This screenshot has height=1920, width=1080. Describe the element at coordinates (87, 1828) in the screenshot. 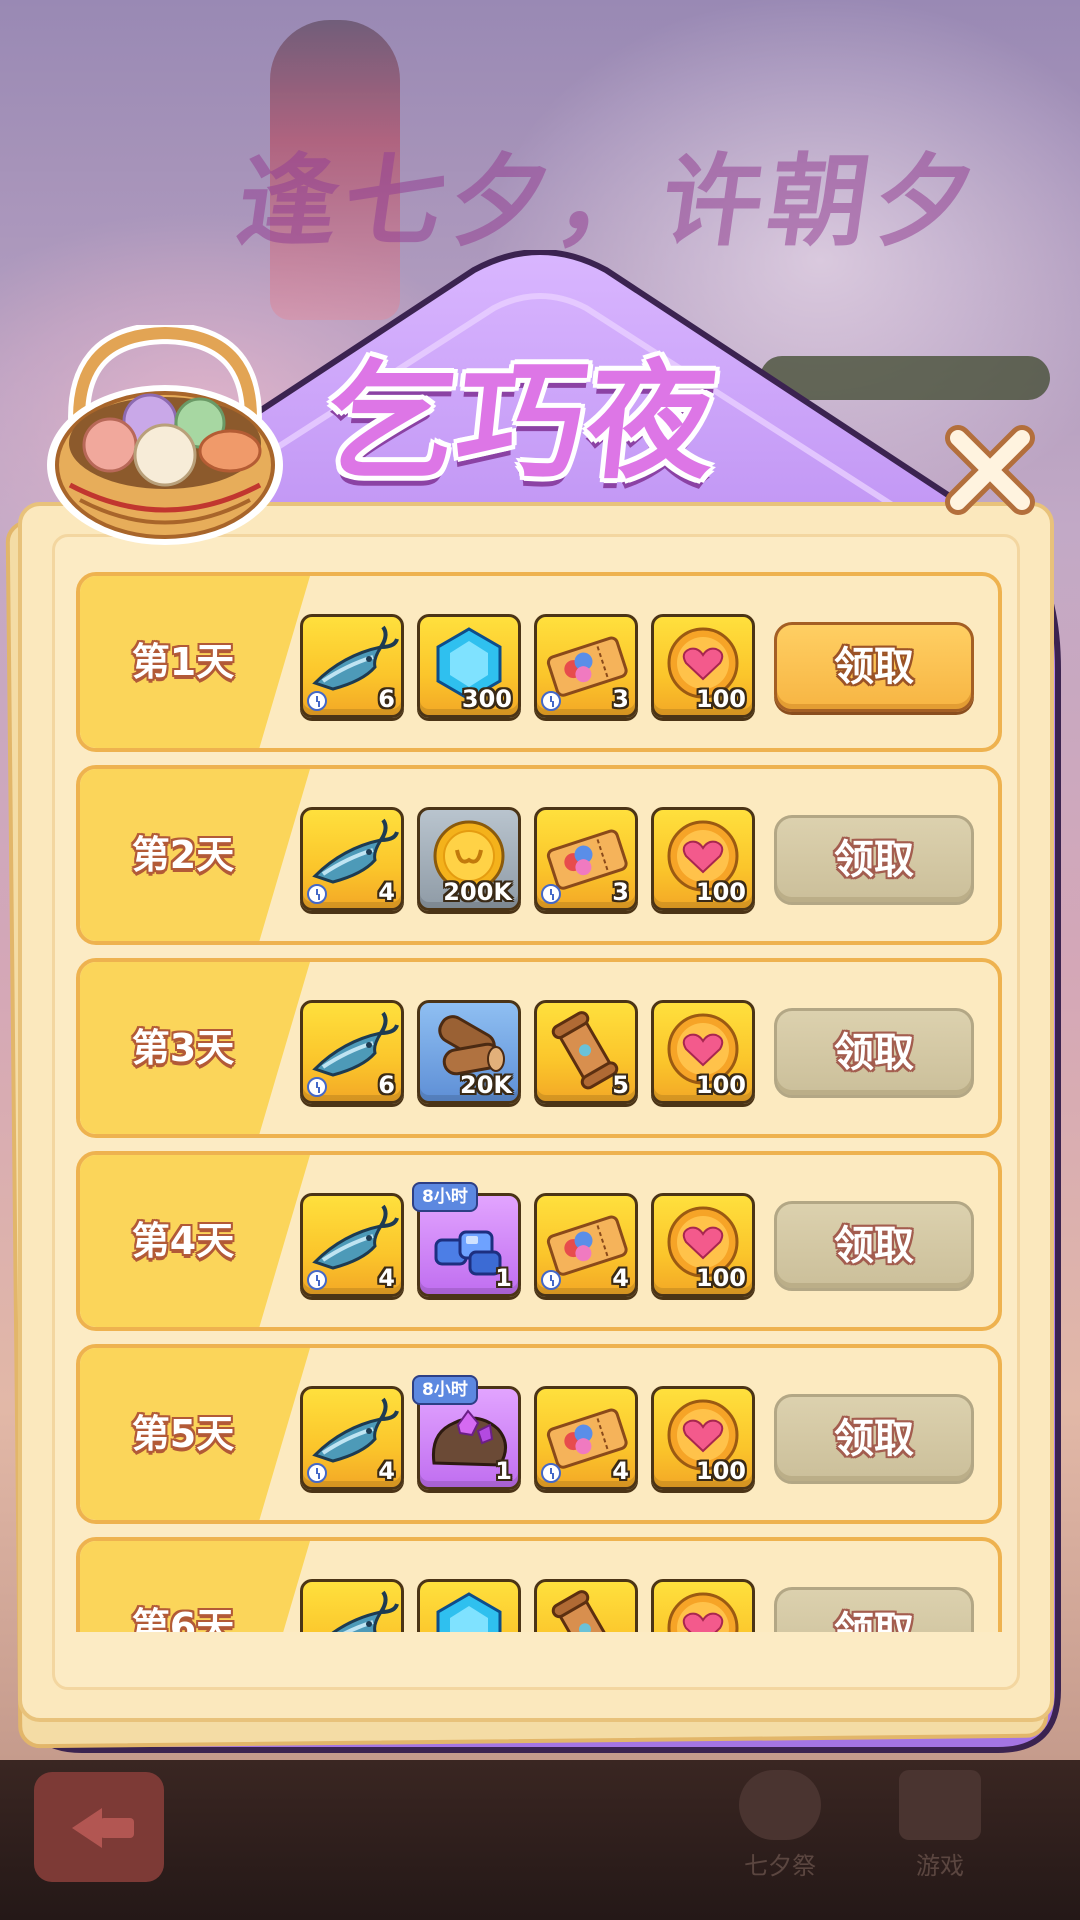

I see `back-arrow-icon` at that location.